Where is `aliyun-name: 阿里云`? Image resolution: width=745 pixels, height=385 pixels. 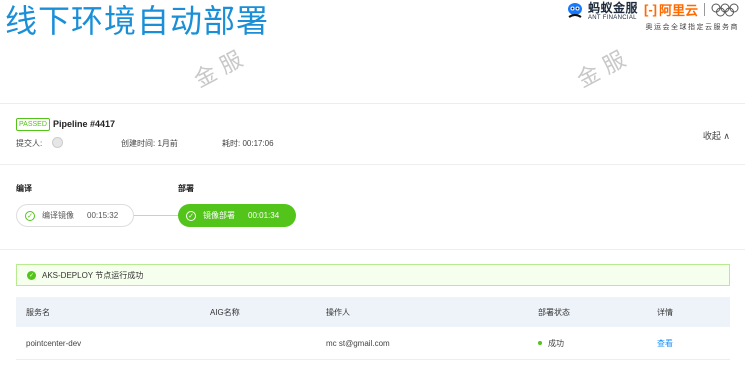
aliyun-name: 阿里云 is located at coordinates (678, 10).